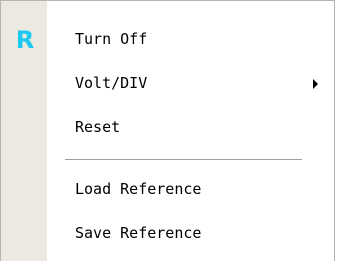 This screenshot has height=261, width=337. Describe the element at coordinates (138, 233) in the screenshot. I see `menu-item-label: Save Reference` at that location.